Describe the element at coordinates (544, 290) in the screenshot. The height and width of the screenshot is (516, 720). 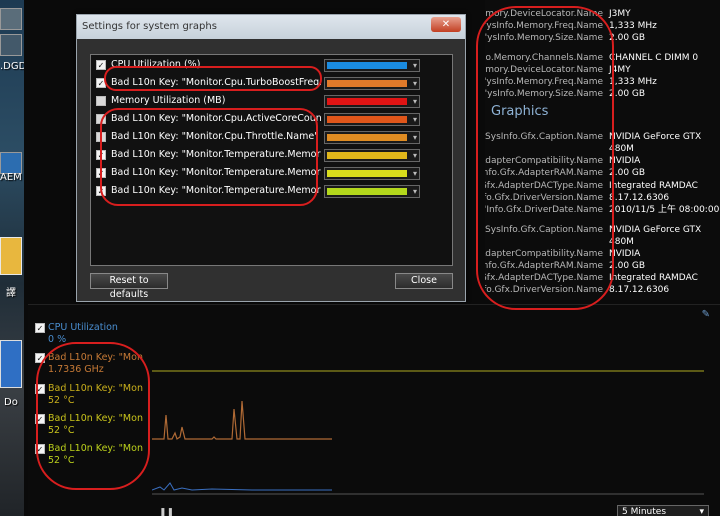
I see `info-key: Info.Gfx.DriverVersion.Name"` at that location.